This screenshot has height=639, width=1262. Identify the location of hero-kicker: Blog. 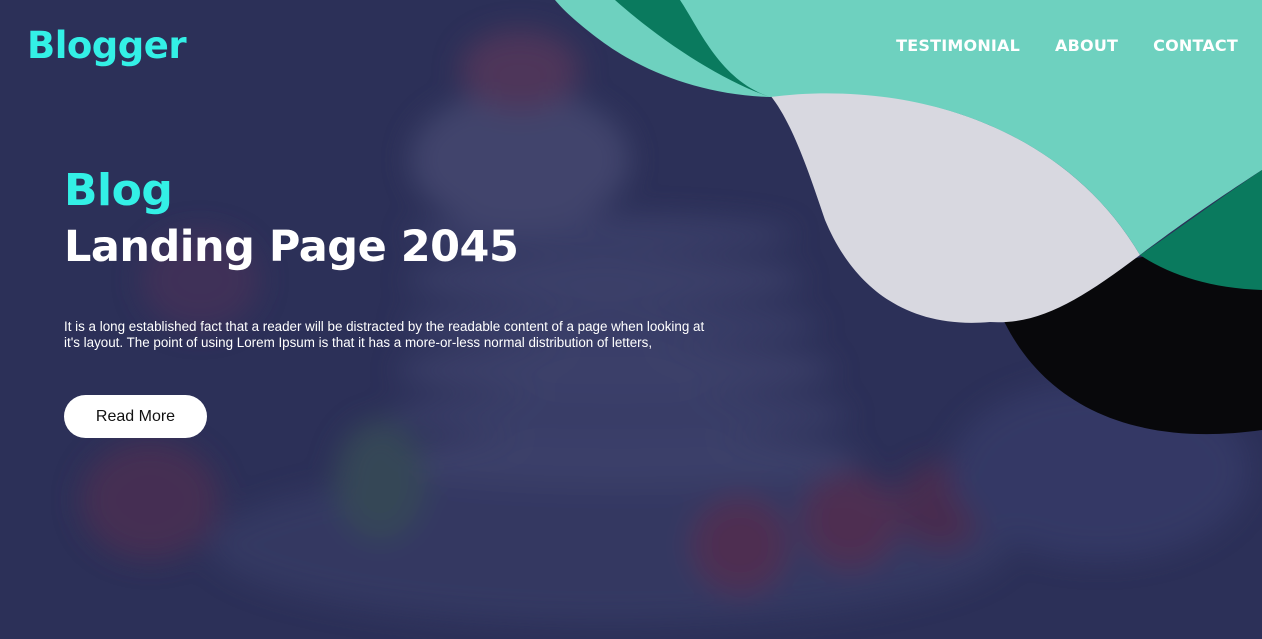
(118, 190).